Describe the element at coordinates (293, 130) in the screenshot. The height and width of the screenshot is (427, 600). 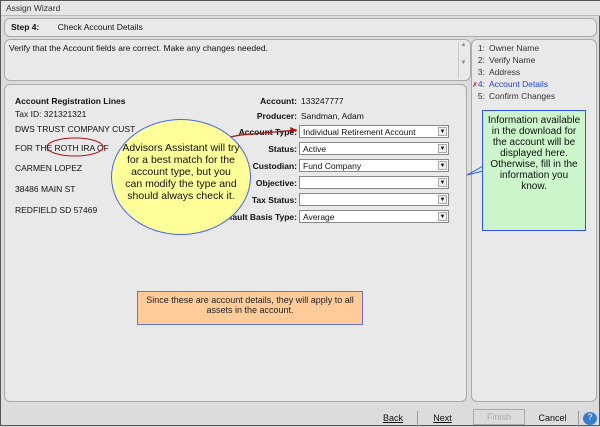
I see `arrow-head` at that location.